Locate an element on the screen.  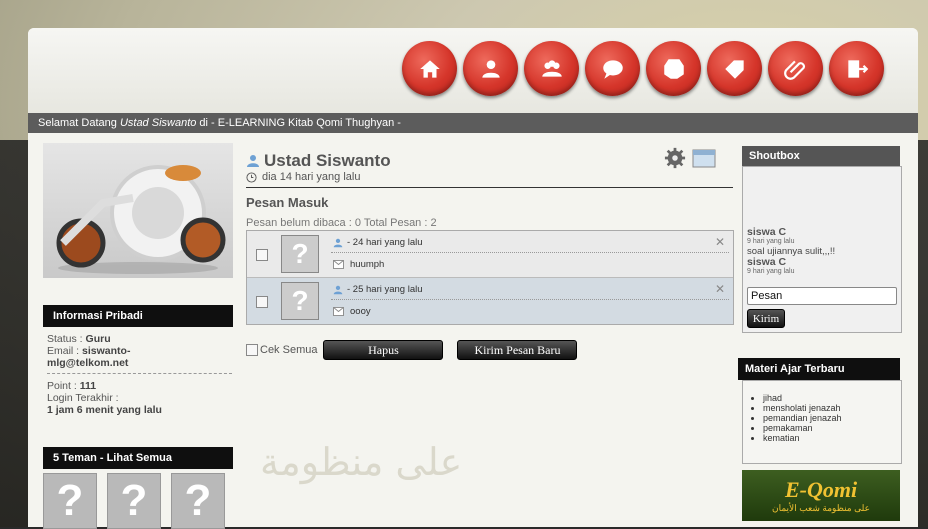
delete-button: Hapus is located at coordinates (383, 350).